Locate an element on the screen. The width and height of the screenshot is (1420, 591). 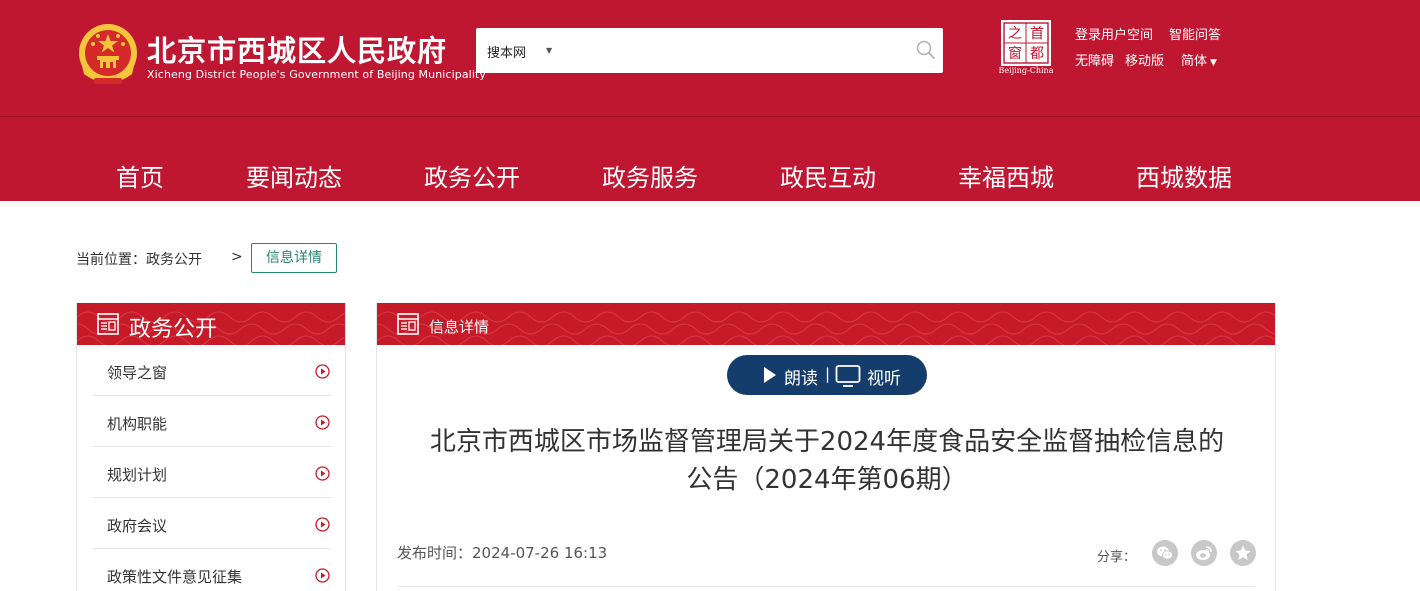
breadcrumb-current: 信息详情 is located at coordinates (294, 258).